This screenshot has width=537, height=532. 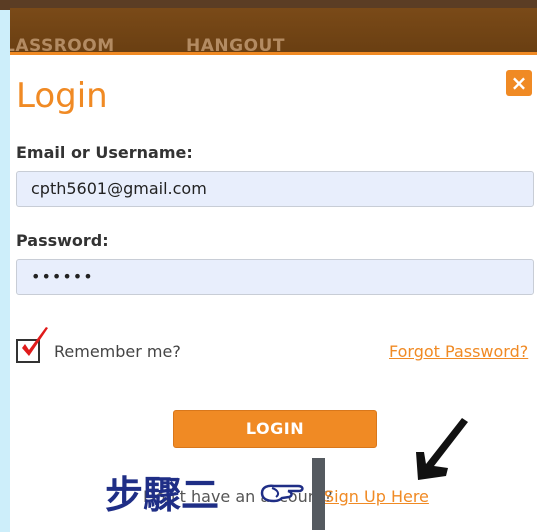 I want to click on remember-label: Remember me?, so click(x=117, y=351).